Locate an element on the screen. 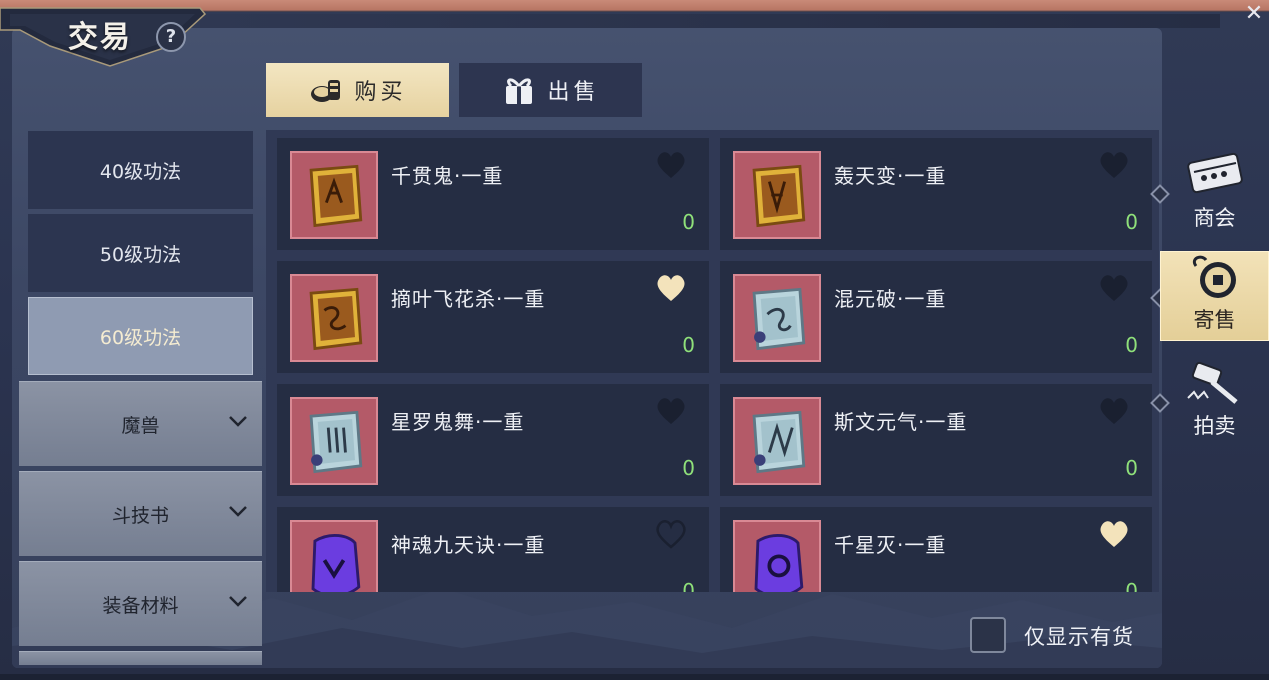  title-bar is located at coordinates (710, 21).